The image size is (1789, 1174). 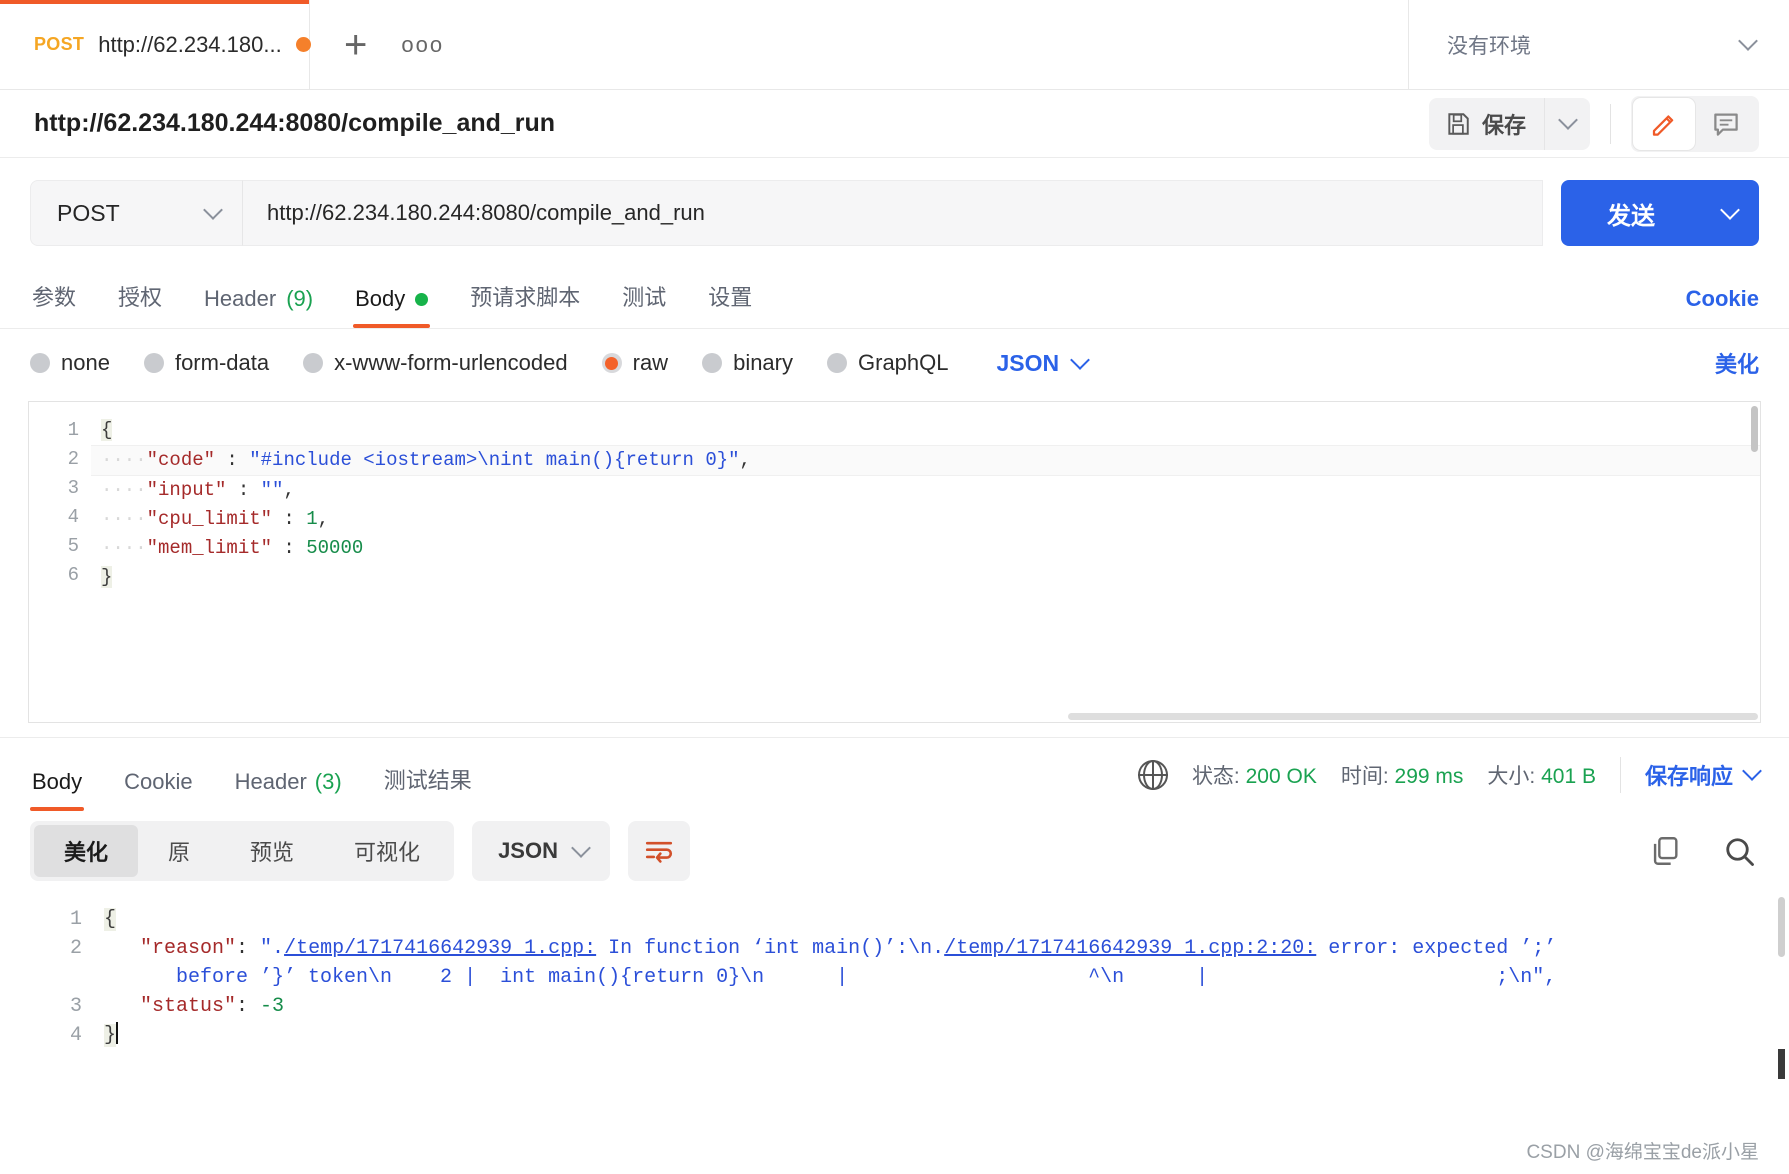 What do you see at coordinates (136, 213) in the screenshot?
I see `http-method-select: POST` at bounding box center [136, 213].